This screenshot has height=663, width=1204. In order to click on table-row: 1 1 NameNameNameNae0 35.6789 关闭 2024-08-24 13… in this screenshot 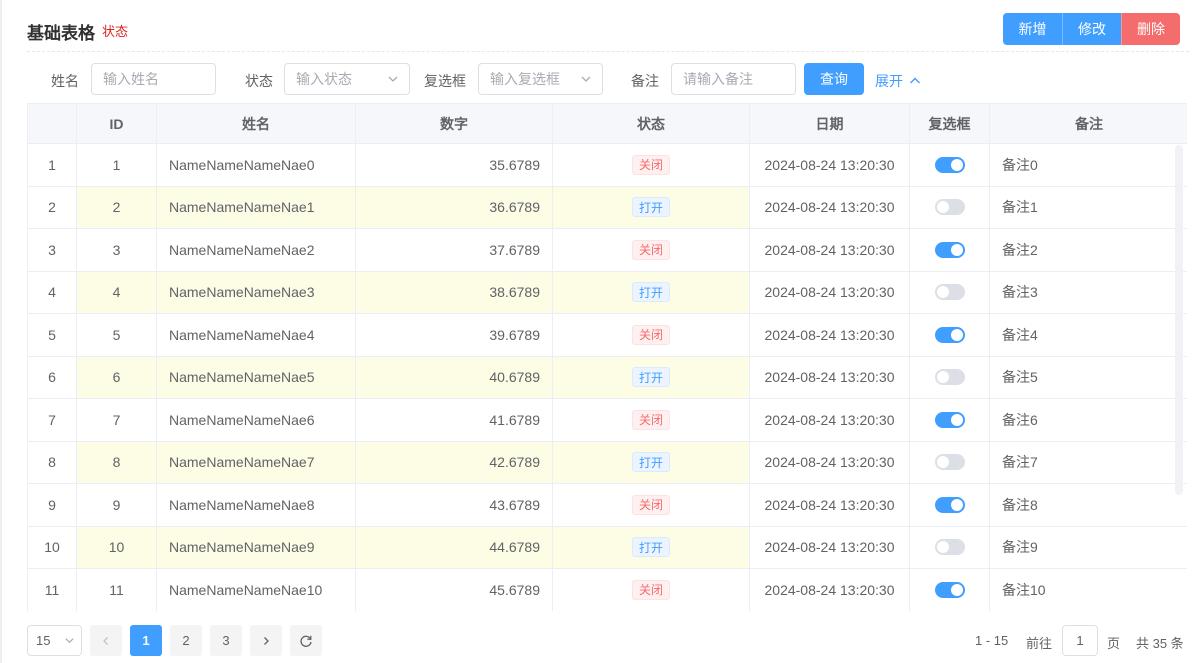, I will do `click(607, 165)`.